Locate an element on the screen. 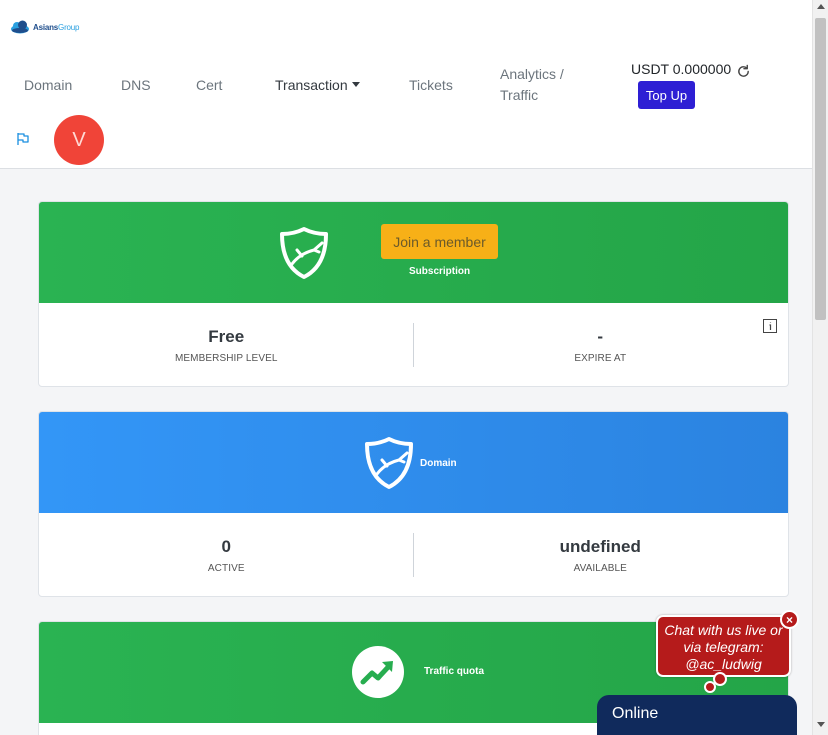 The image size is (828, 735). trend-arrow-icon is located at coordinates (376, 673).